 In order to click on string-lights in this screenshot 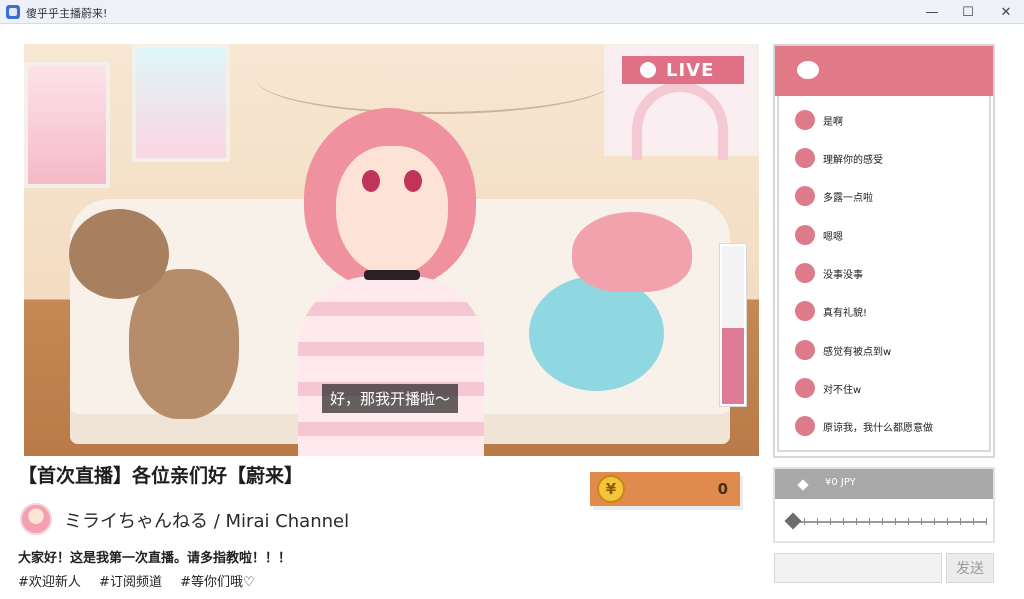, I will do `click(436, 79)`.